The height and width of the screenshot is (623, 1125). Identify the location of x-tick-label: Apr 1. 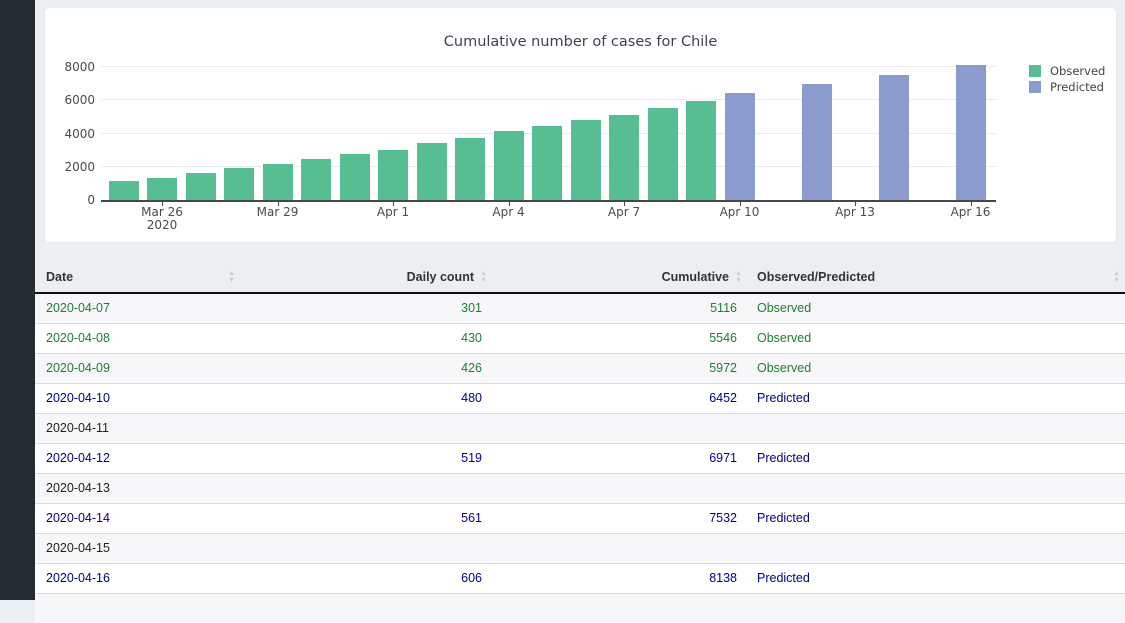
(393, 212).